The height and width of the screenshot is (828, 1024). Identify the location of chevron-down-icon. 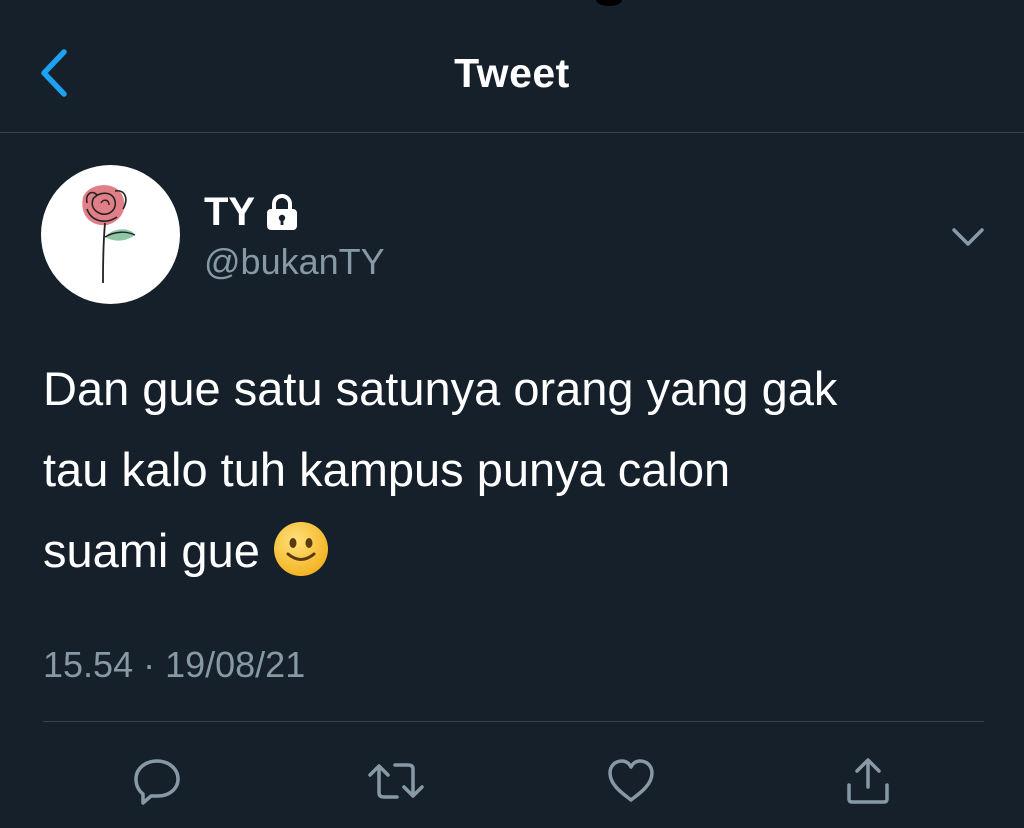
(968, 237).